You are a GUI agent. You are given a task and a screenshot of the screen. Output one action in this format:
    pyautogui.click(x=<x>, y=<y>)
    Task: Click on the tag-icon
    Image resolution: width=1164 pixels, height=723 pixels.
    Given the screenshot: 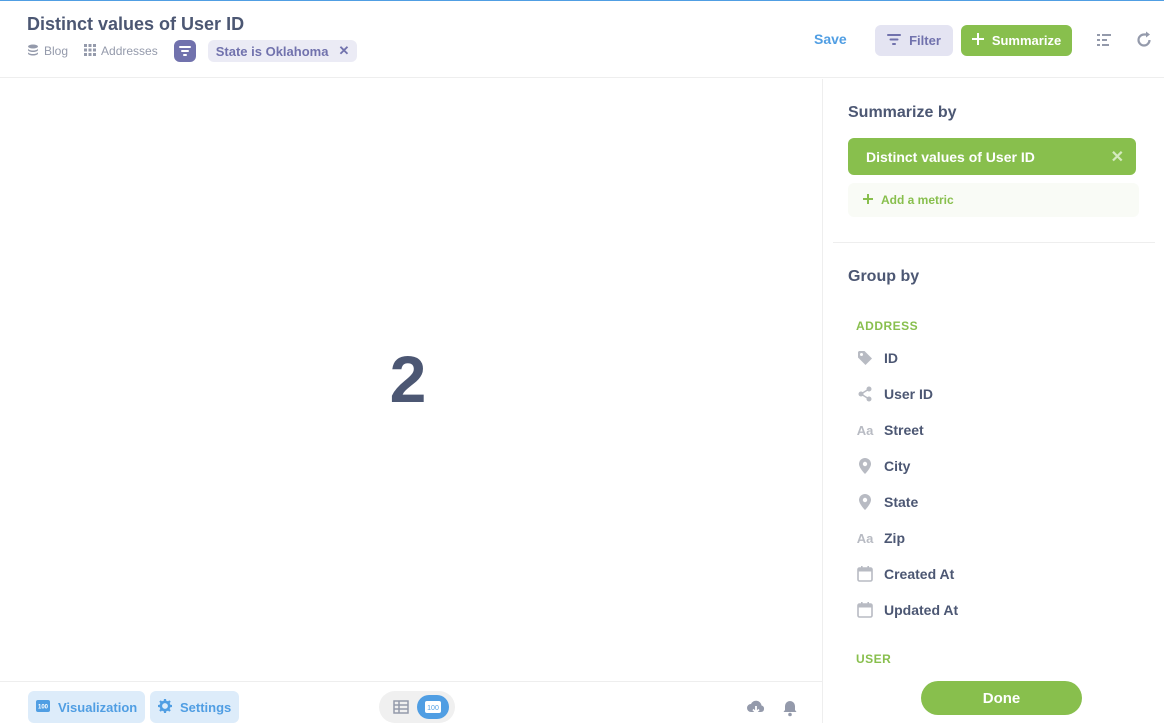 What is the action you would take?
    pyautogui.click(x=865, y=358)
    